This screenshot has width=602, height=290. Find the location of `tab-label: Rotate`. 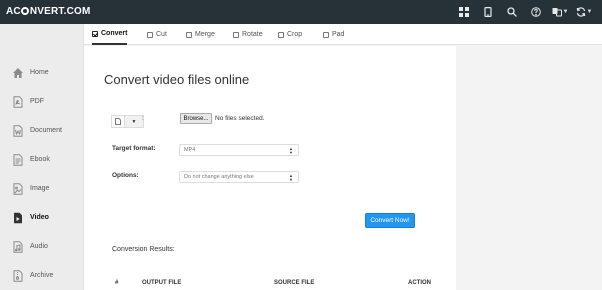

tab-label: Rotate is located at coordinates (252, 34).